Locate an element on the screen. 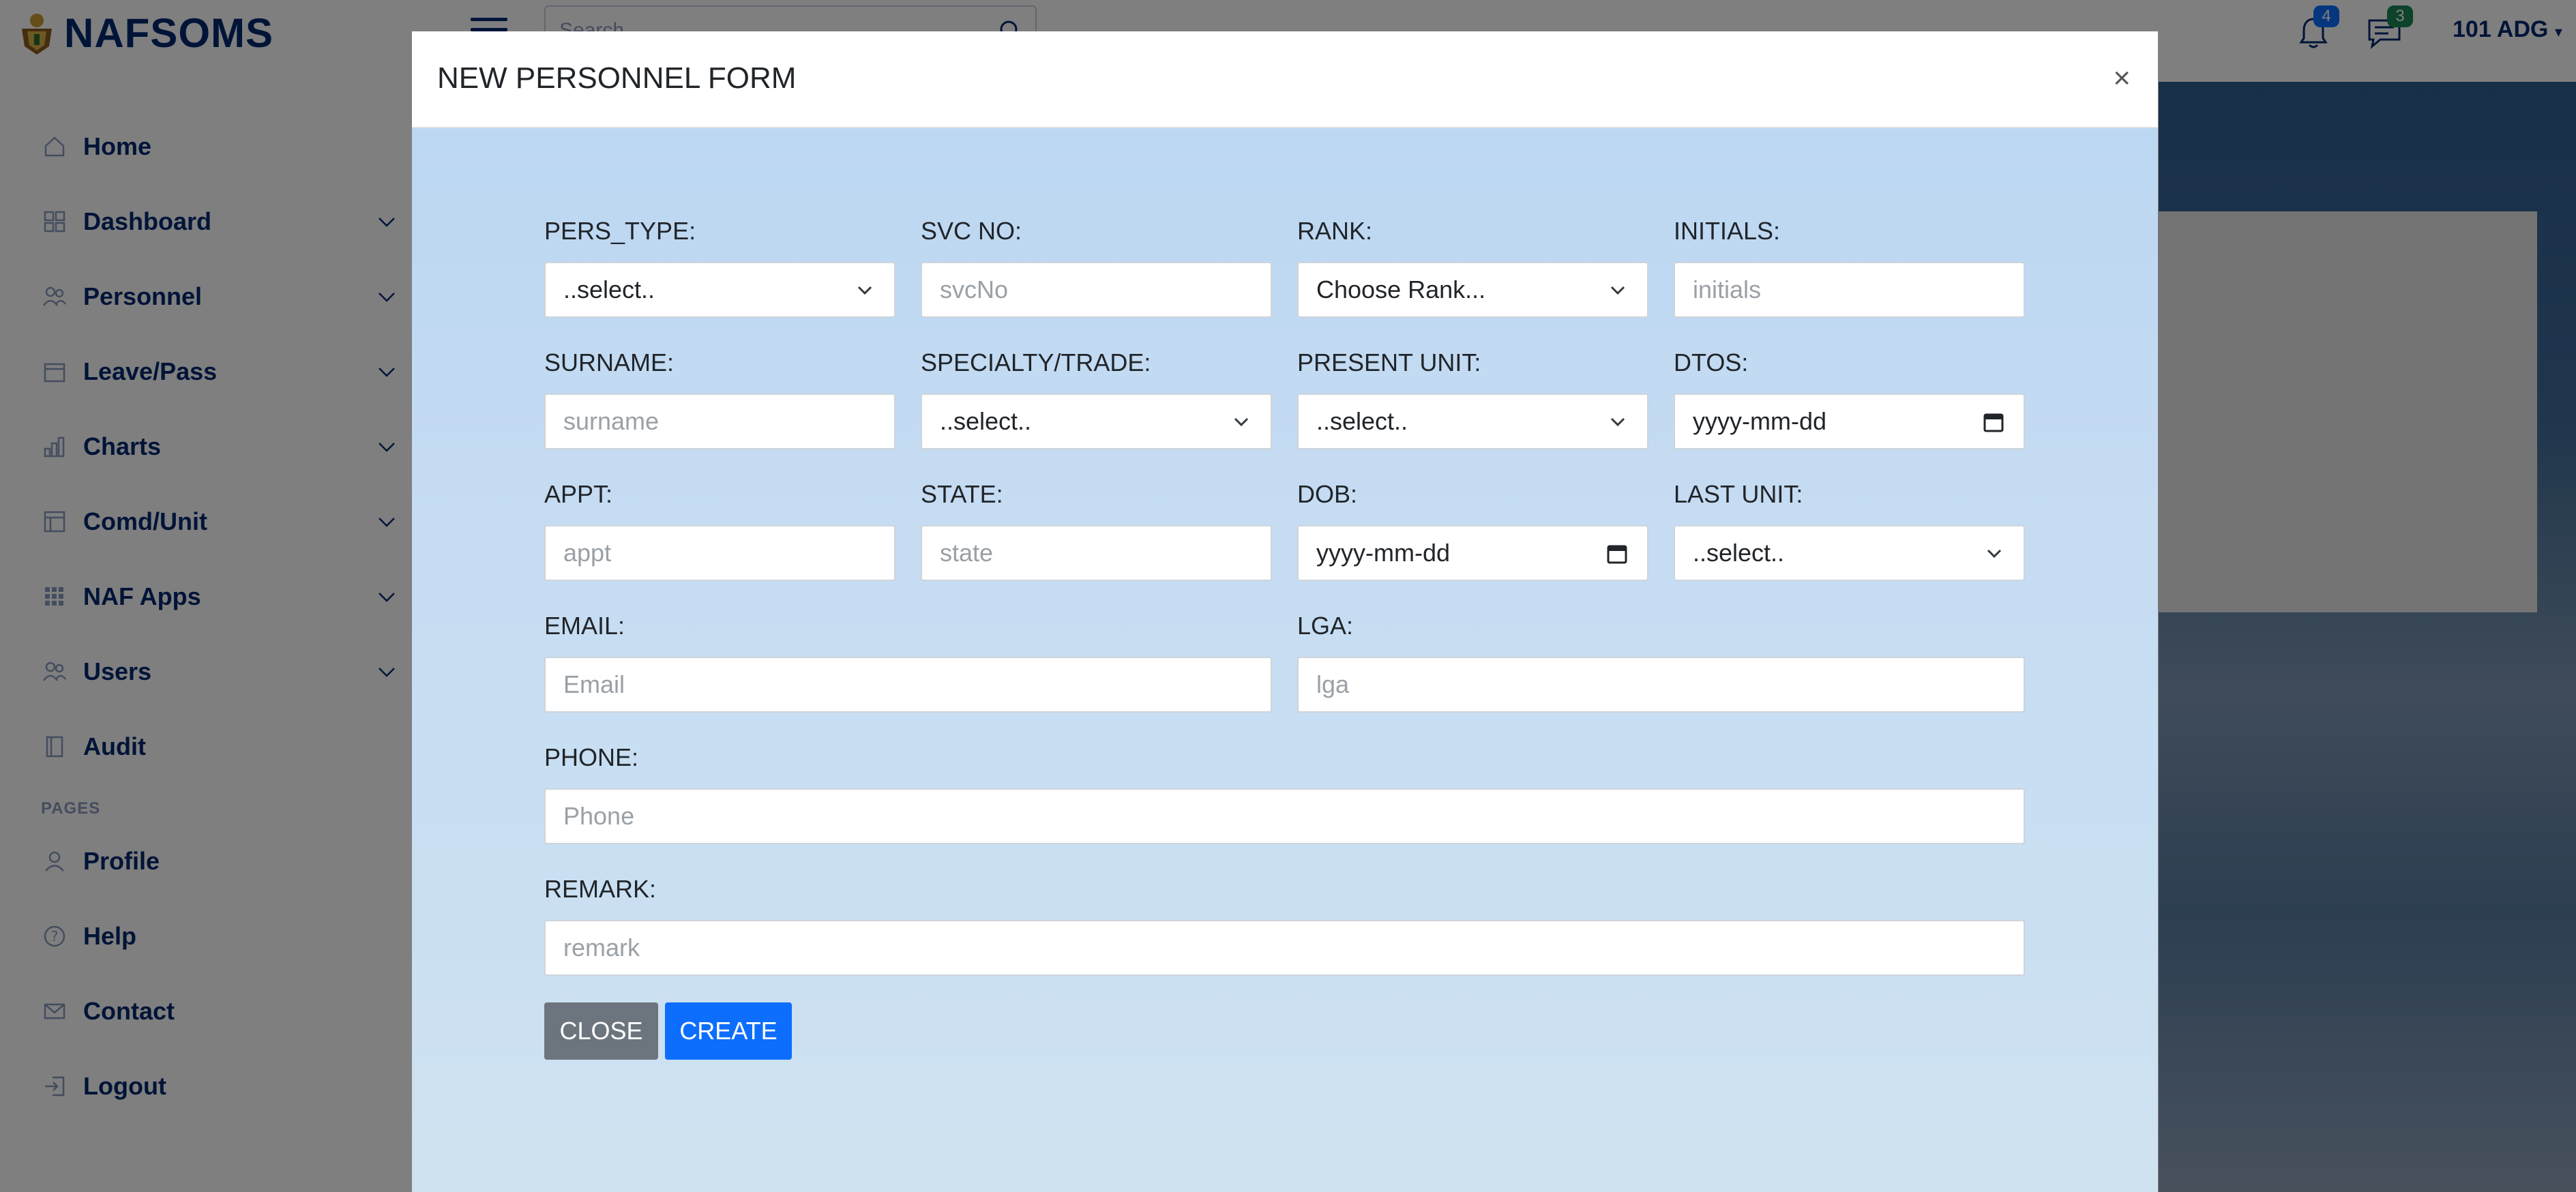 This screenshot has height=1192, width=2576. surname-input: surname is located at coordinates (719, 421).